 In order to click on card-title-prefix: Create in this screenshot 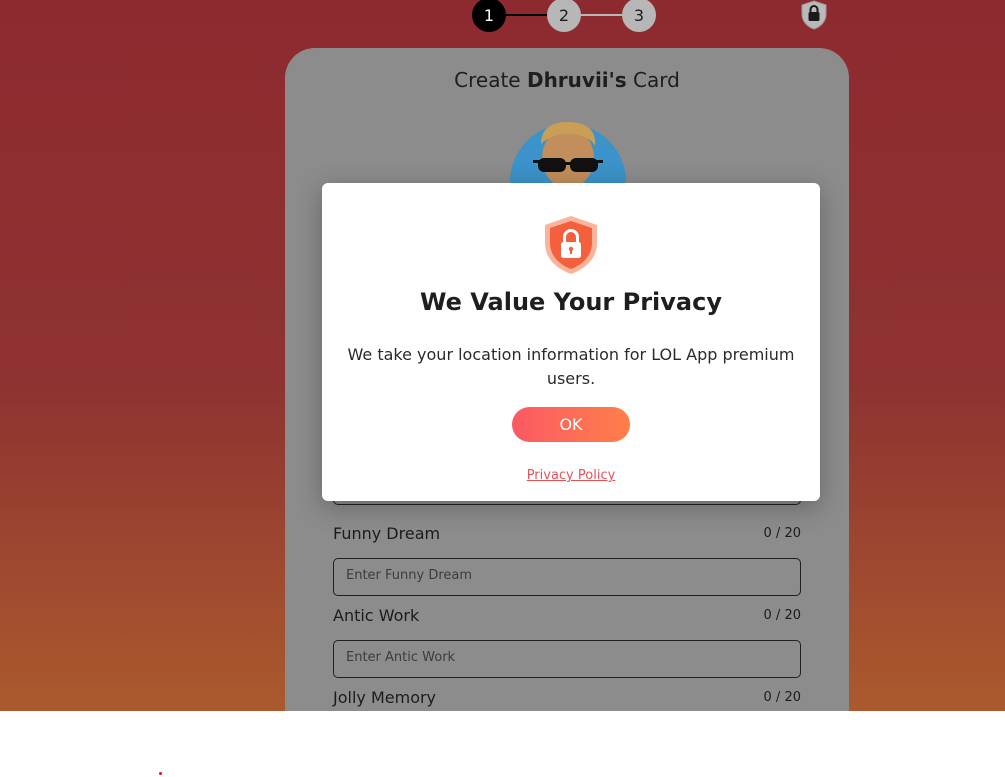, I will do `click(487, 80)`.